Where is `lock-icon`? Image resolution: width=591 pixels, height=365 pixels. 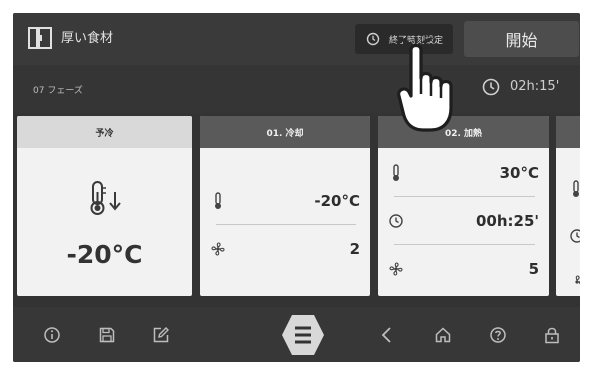 lock-icon is located at coordinates (552, 335).